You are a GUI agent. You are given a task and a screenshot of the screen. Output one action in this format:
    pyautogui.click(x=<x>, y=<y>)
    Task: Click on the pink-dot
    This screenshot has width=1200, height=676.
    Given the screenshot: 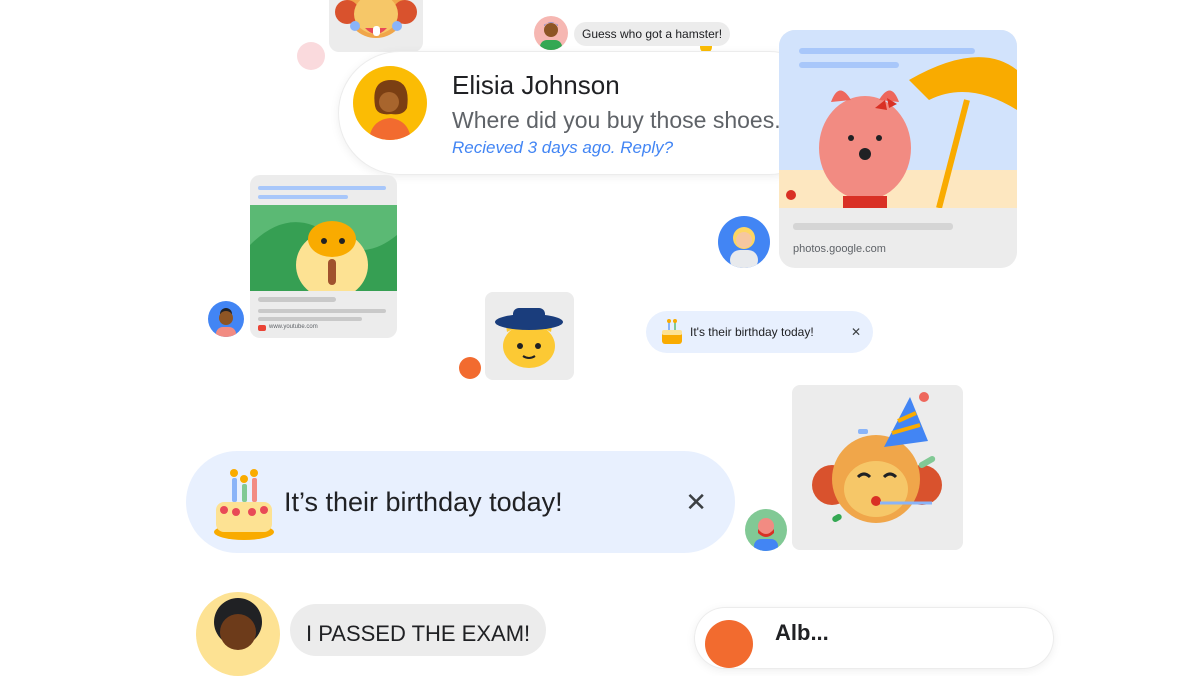 What is the action you would take?
    pyautogui.click(x=311, y=56)
    